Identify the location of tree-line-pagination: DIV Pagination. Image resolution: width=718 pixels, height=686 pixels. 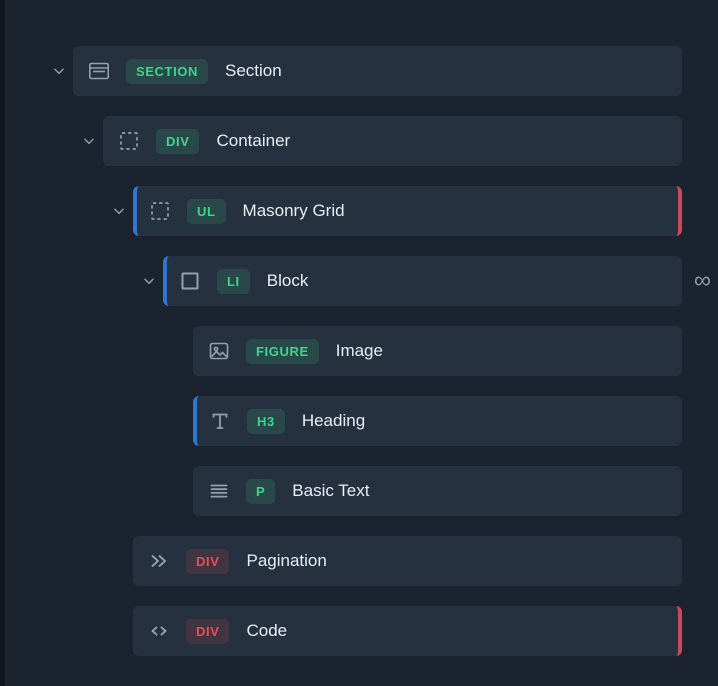
(393, 561).